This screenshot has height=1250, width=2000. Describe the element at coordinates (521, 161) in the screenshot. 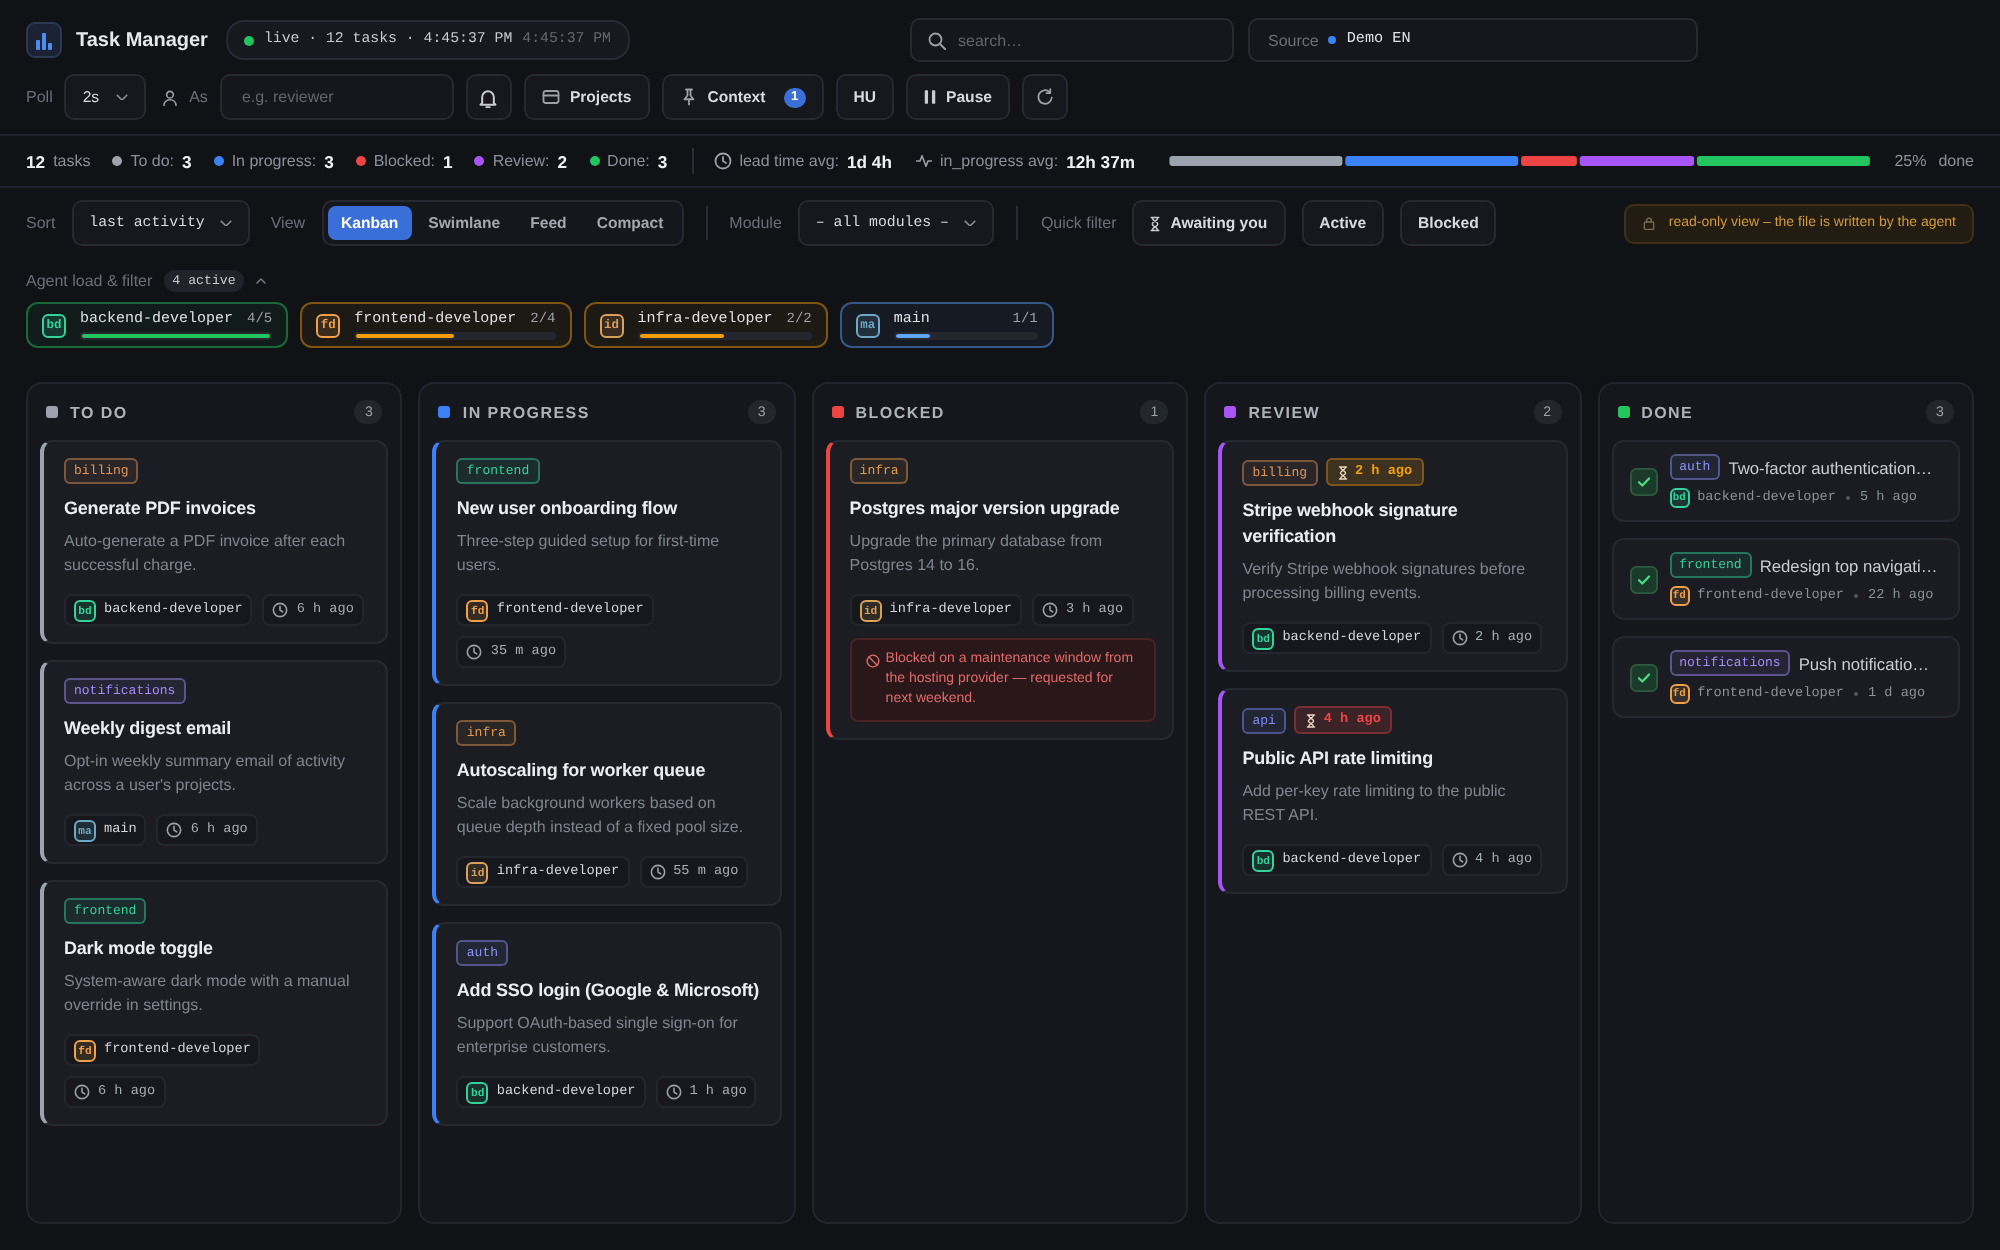

I see `status-count-label: Review:` at that location.